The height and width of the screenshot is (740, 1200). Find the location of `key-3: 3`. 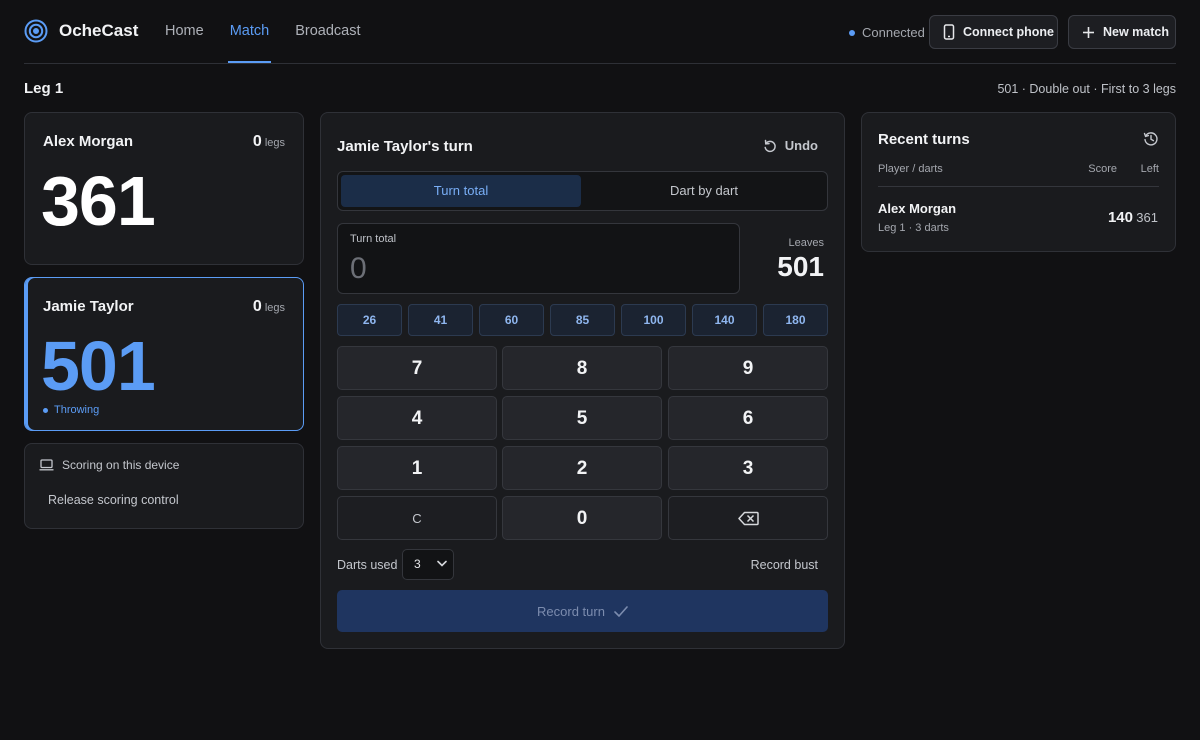

key-3: 3 is located at coordinates (748, 468).